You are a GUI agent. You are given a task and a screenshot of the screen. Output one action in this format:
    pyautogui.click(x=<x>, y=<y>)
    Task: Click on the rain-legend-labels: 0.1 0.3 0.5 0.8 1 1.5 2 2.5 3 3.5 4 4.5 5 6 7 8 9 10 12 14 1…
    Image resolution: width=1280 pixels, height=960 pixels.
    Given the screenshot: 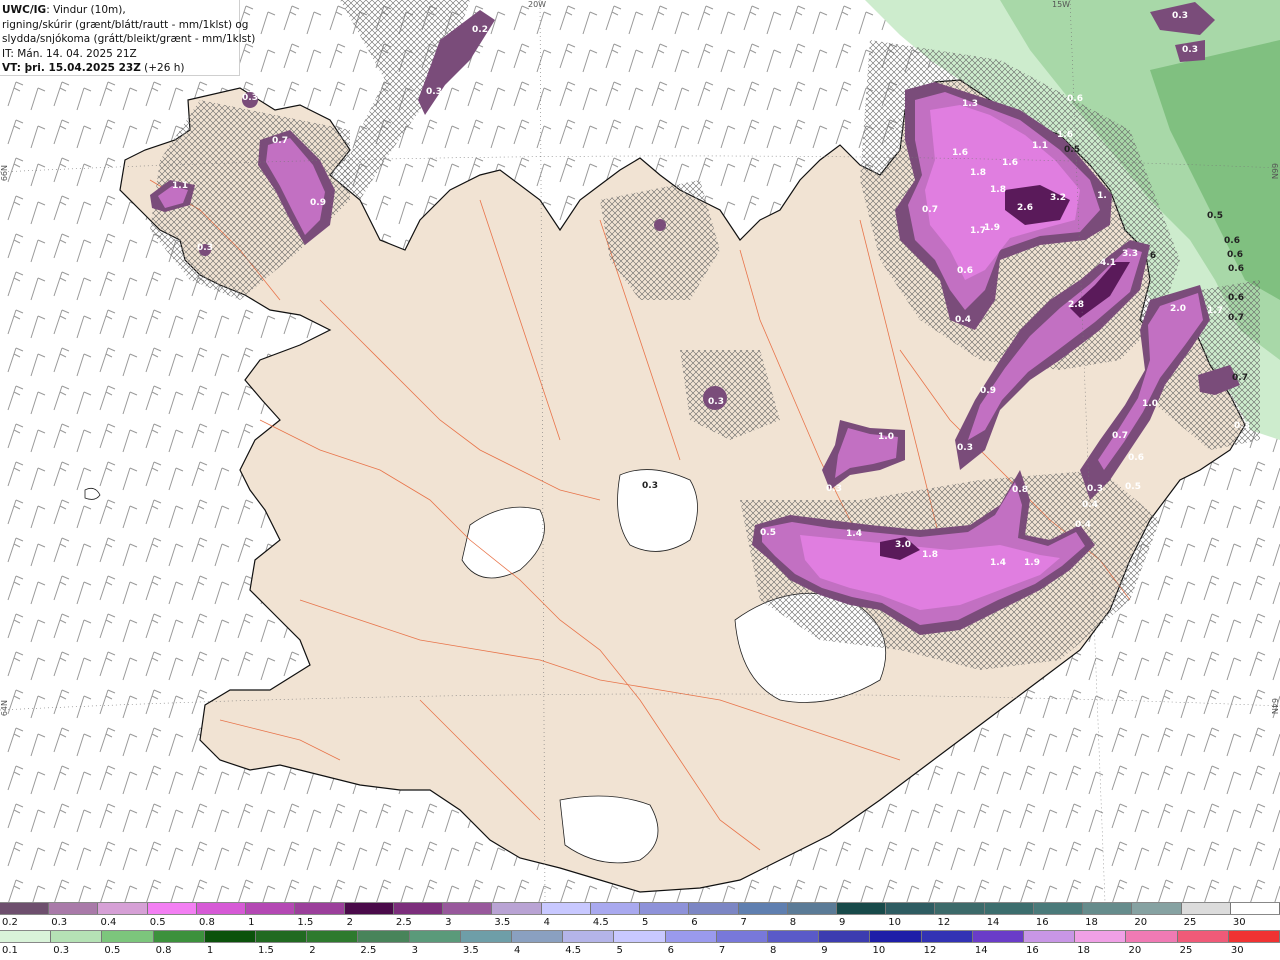 What is the action you would take?
    pyautogui.click(x=640, y=951)
    